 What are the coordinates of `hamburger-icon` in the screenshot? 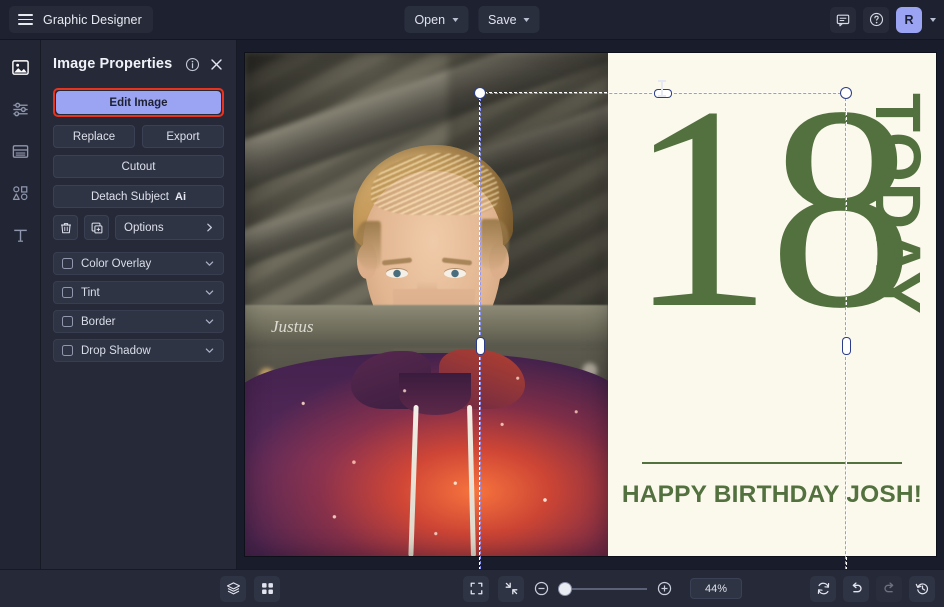 It's located at (25, 19).